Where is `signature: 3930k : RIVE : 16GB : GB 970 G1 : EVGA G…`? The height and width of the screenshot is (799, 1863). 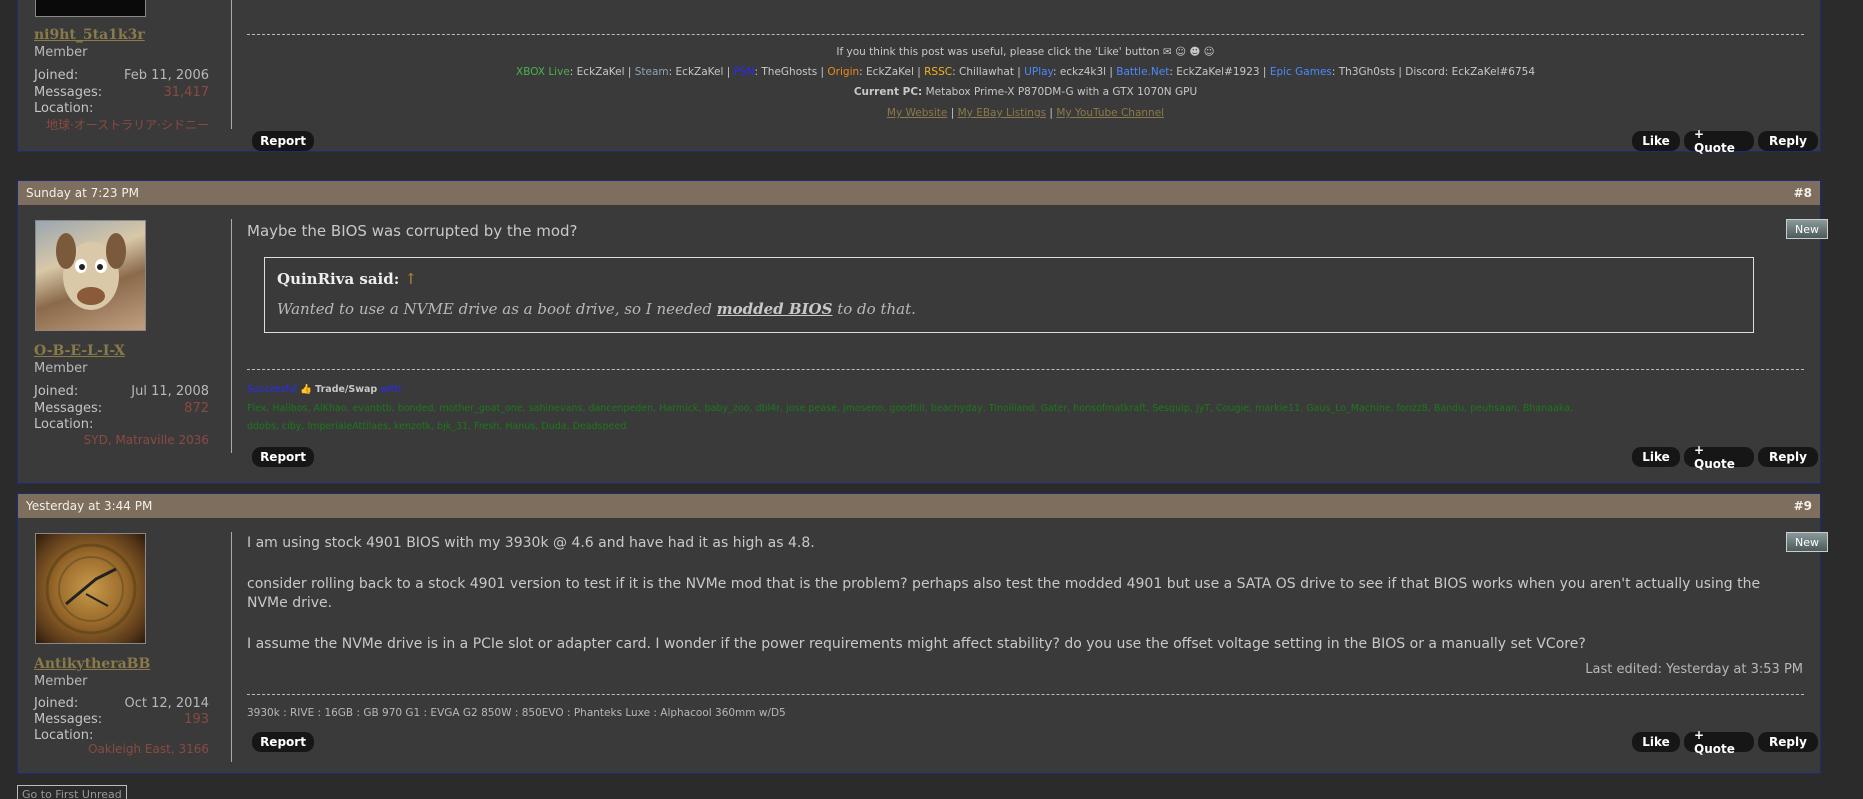
signature: 3930k : RIVE : 16GB : GB 970 G1 : EVGA G… is located at coordinates (516, 713).